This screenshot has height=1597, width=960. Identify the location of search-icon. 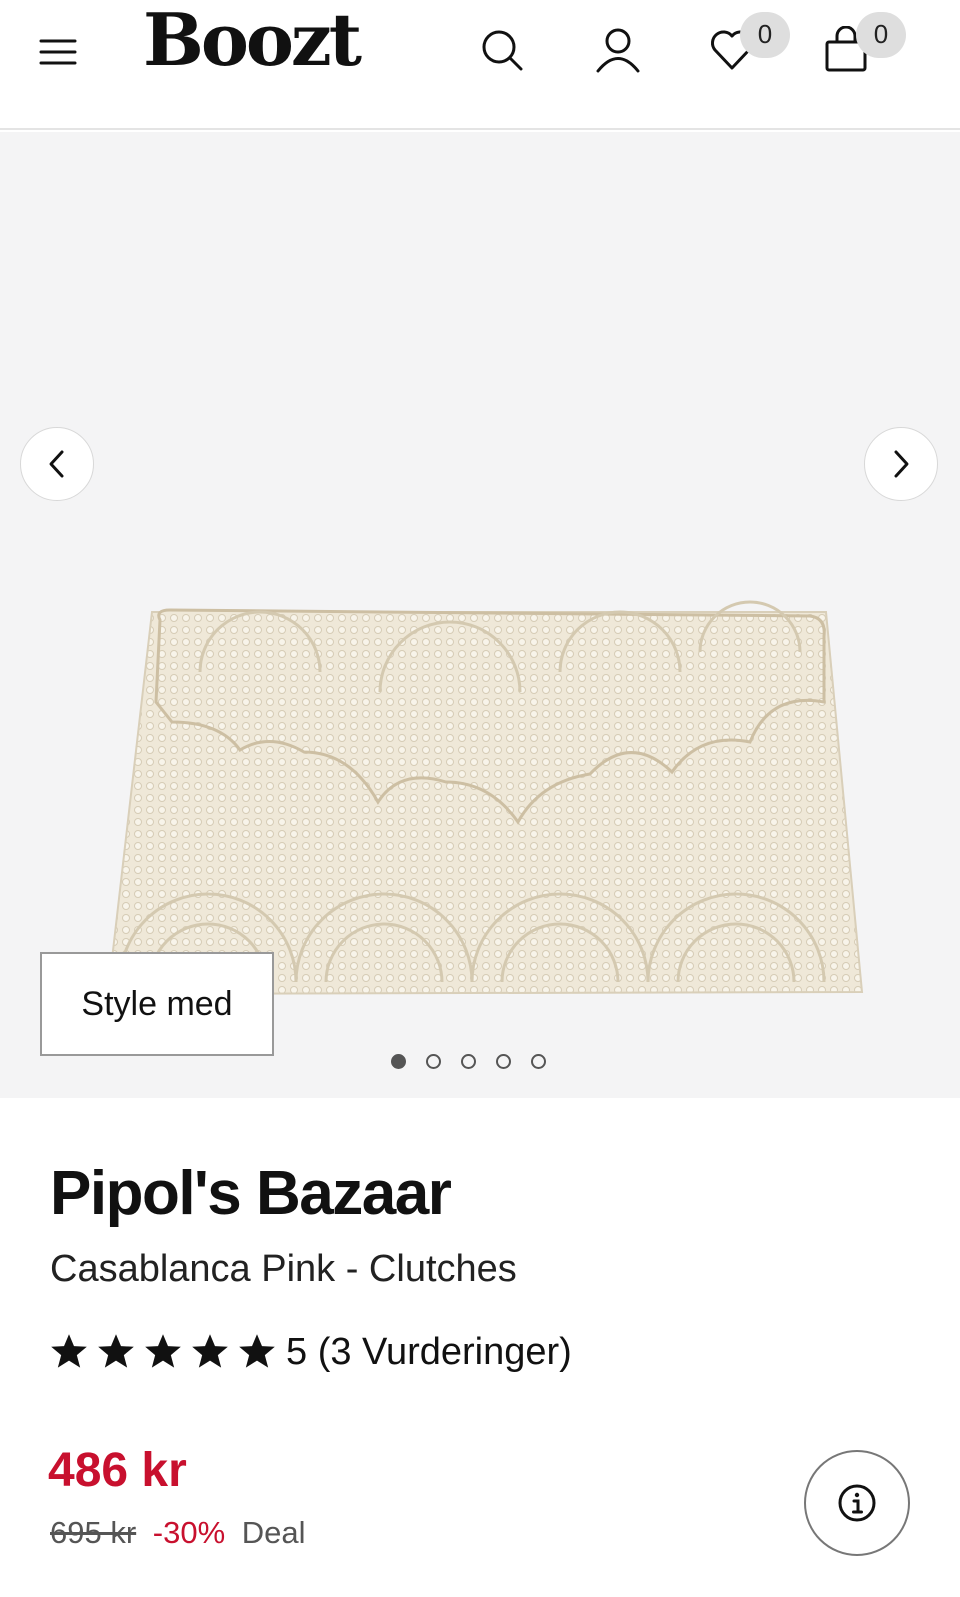
(502, 50).